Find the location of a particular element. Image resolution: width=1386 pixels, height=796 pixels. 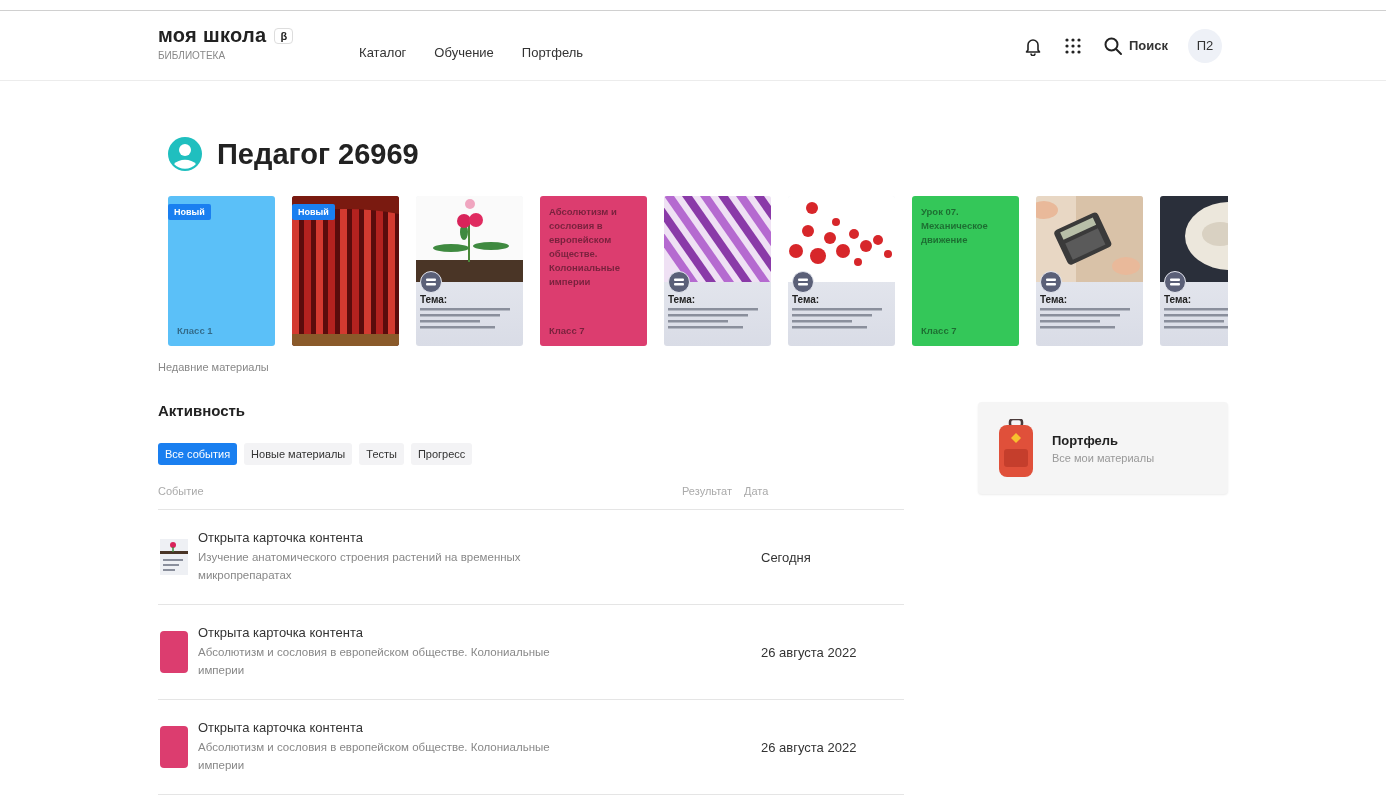

card-grade: Класс 1 is located at coordinates (195, 330).